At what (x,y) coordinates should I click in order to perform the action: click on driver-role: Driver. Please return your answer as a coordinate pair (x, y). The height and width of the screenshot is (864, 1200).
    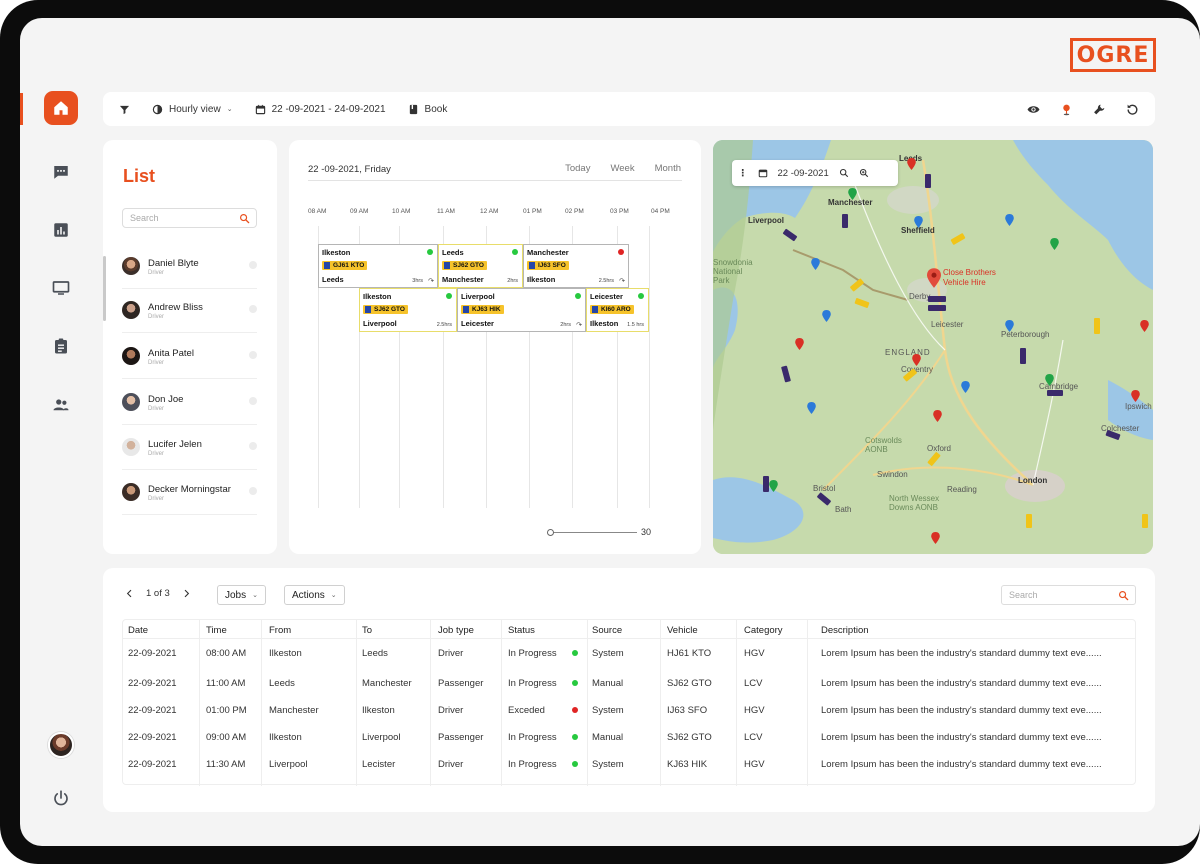
    Looking at the image, I should click on (156, 363).